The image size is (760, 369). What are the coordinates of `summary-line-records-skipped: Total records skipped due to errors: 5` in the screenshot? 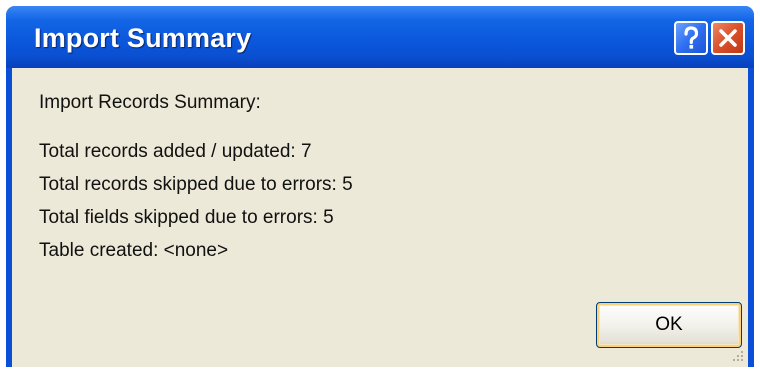 It's located at (196, 184).